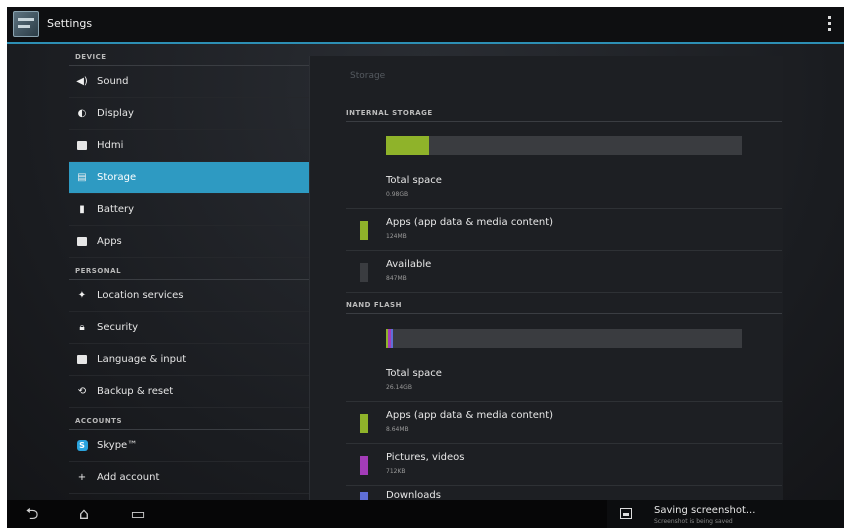  Describe the element at coordinates (189, 55) in the screenshot. I see `section-header-device: DEVICE` at that location.